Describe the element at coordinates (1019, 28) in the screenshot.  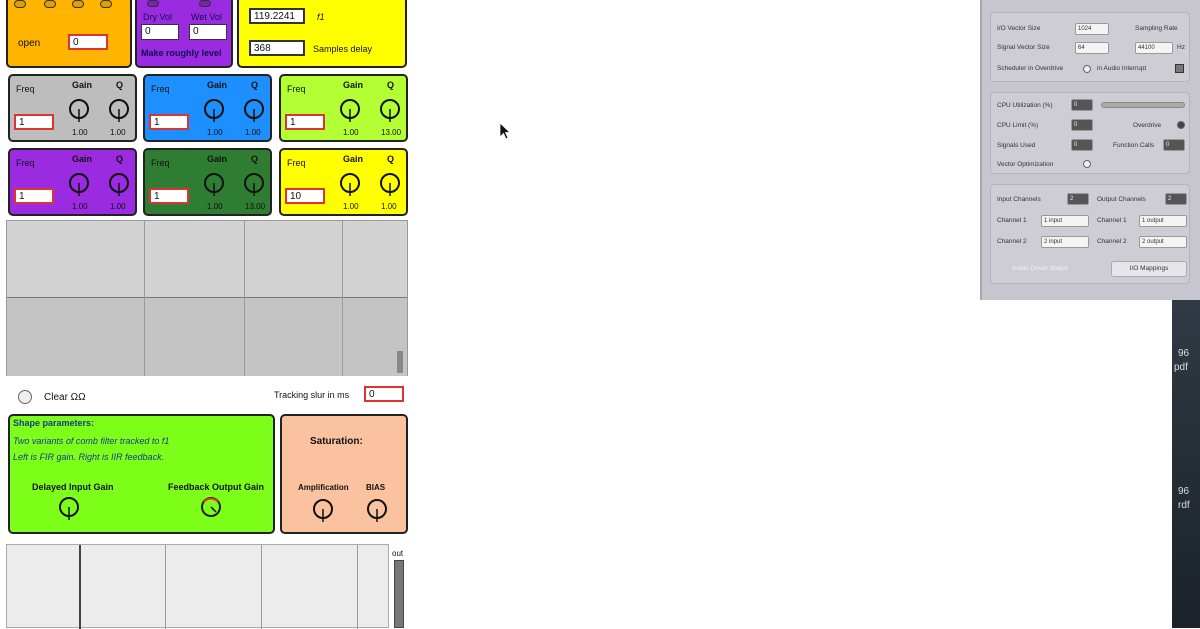
I see `io-vector-label: I/O Vector Size` at that location.